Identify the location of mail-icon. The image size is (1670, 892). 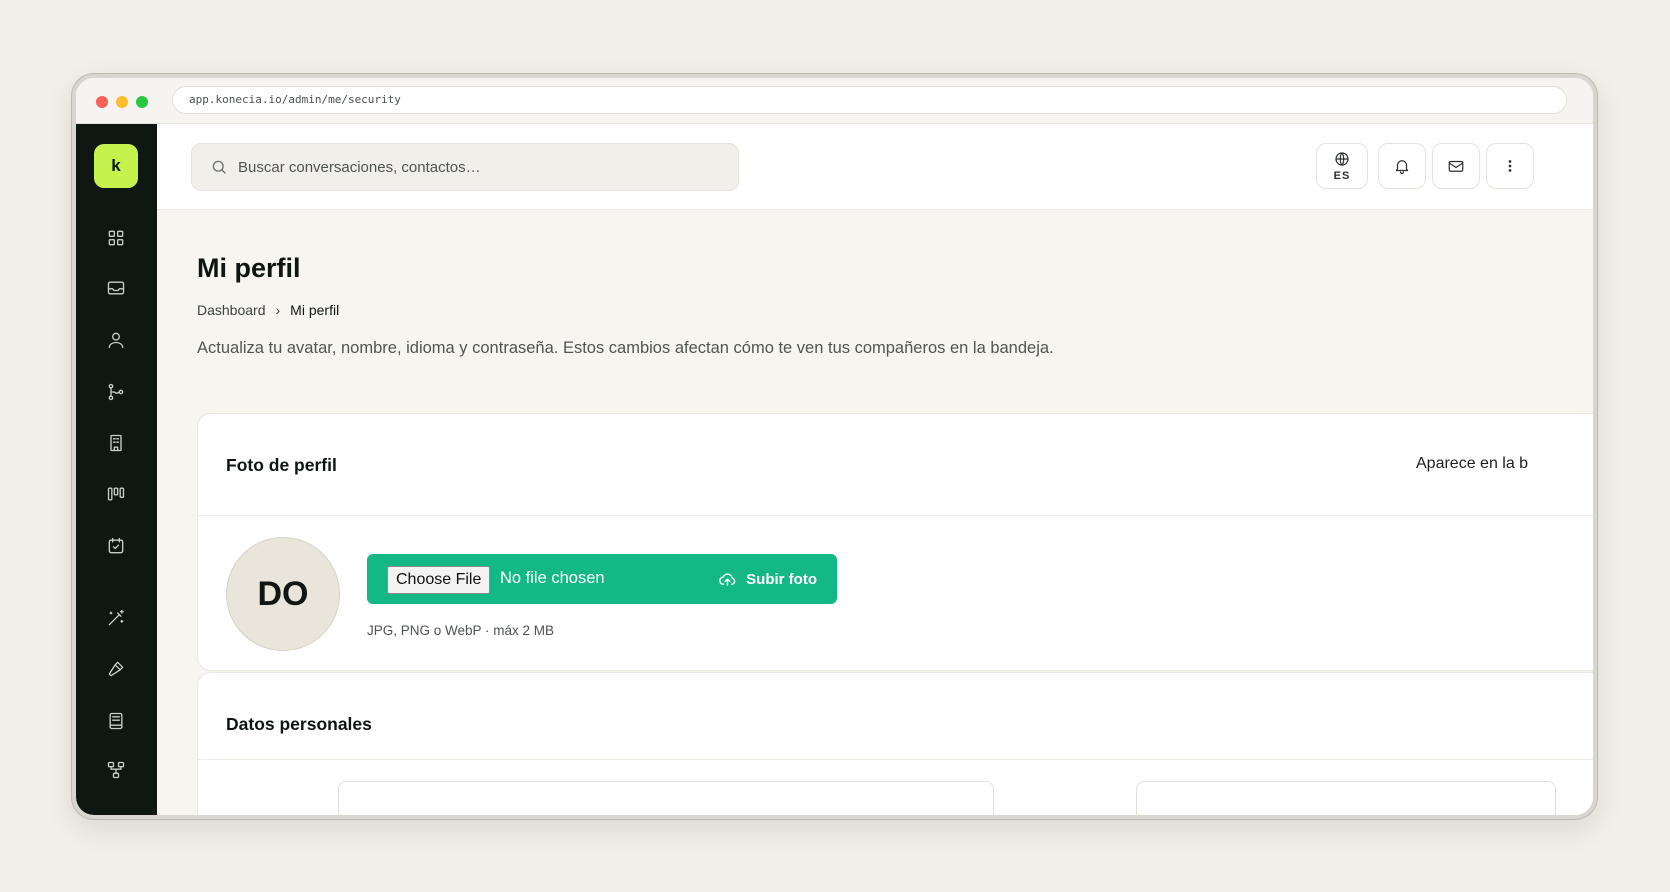
(1456, 166).